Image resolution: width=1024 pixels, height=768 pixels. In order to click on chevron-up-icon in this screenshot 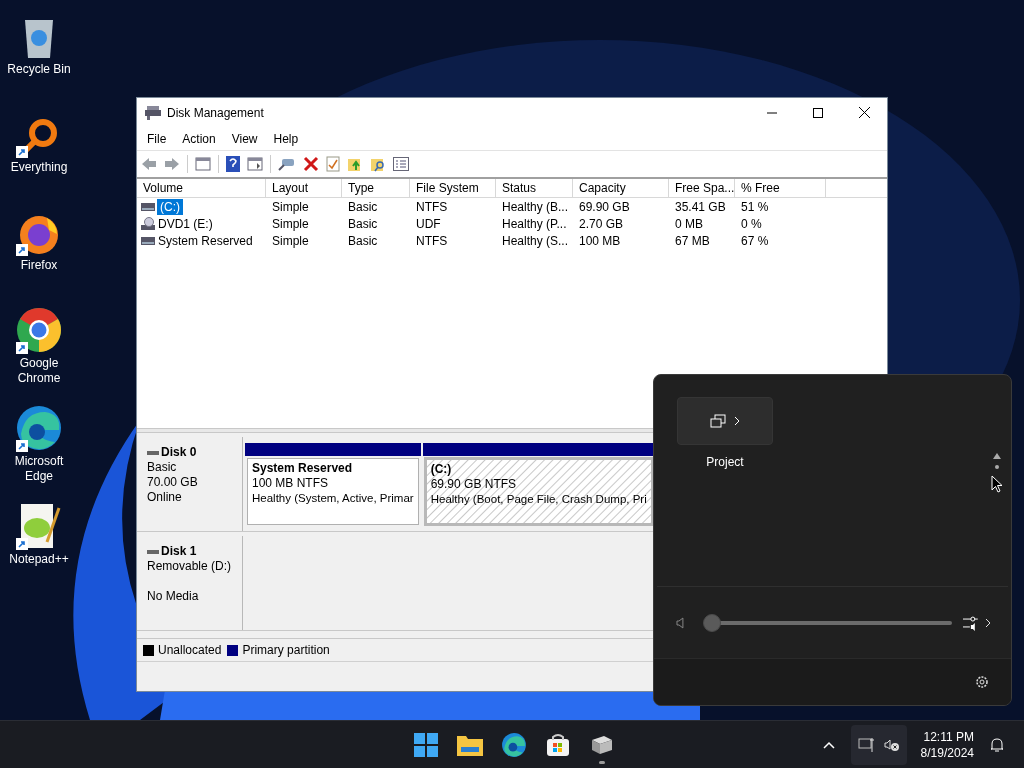, I will do `click(828, 744)`.